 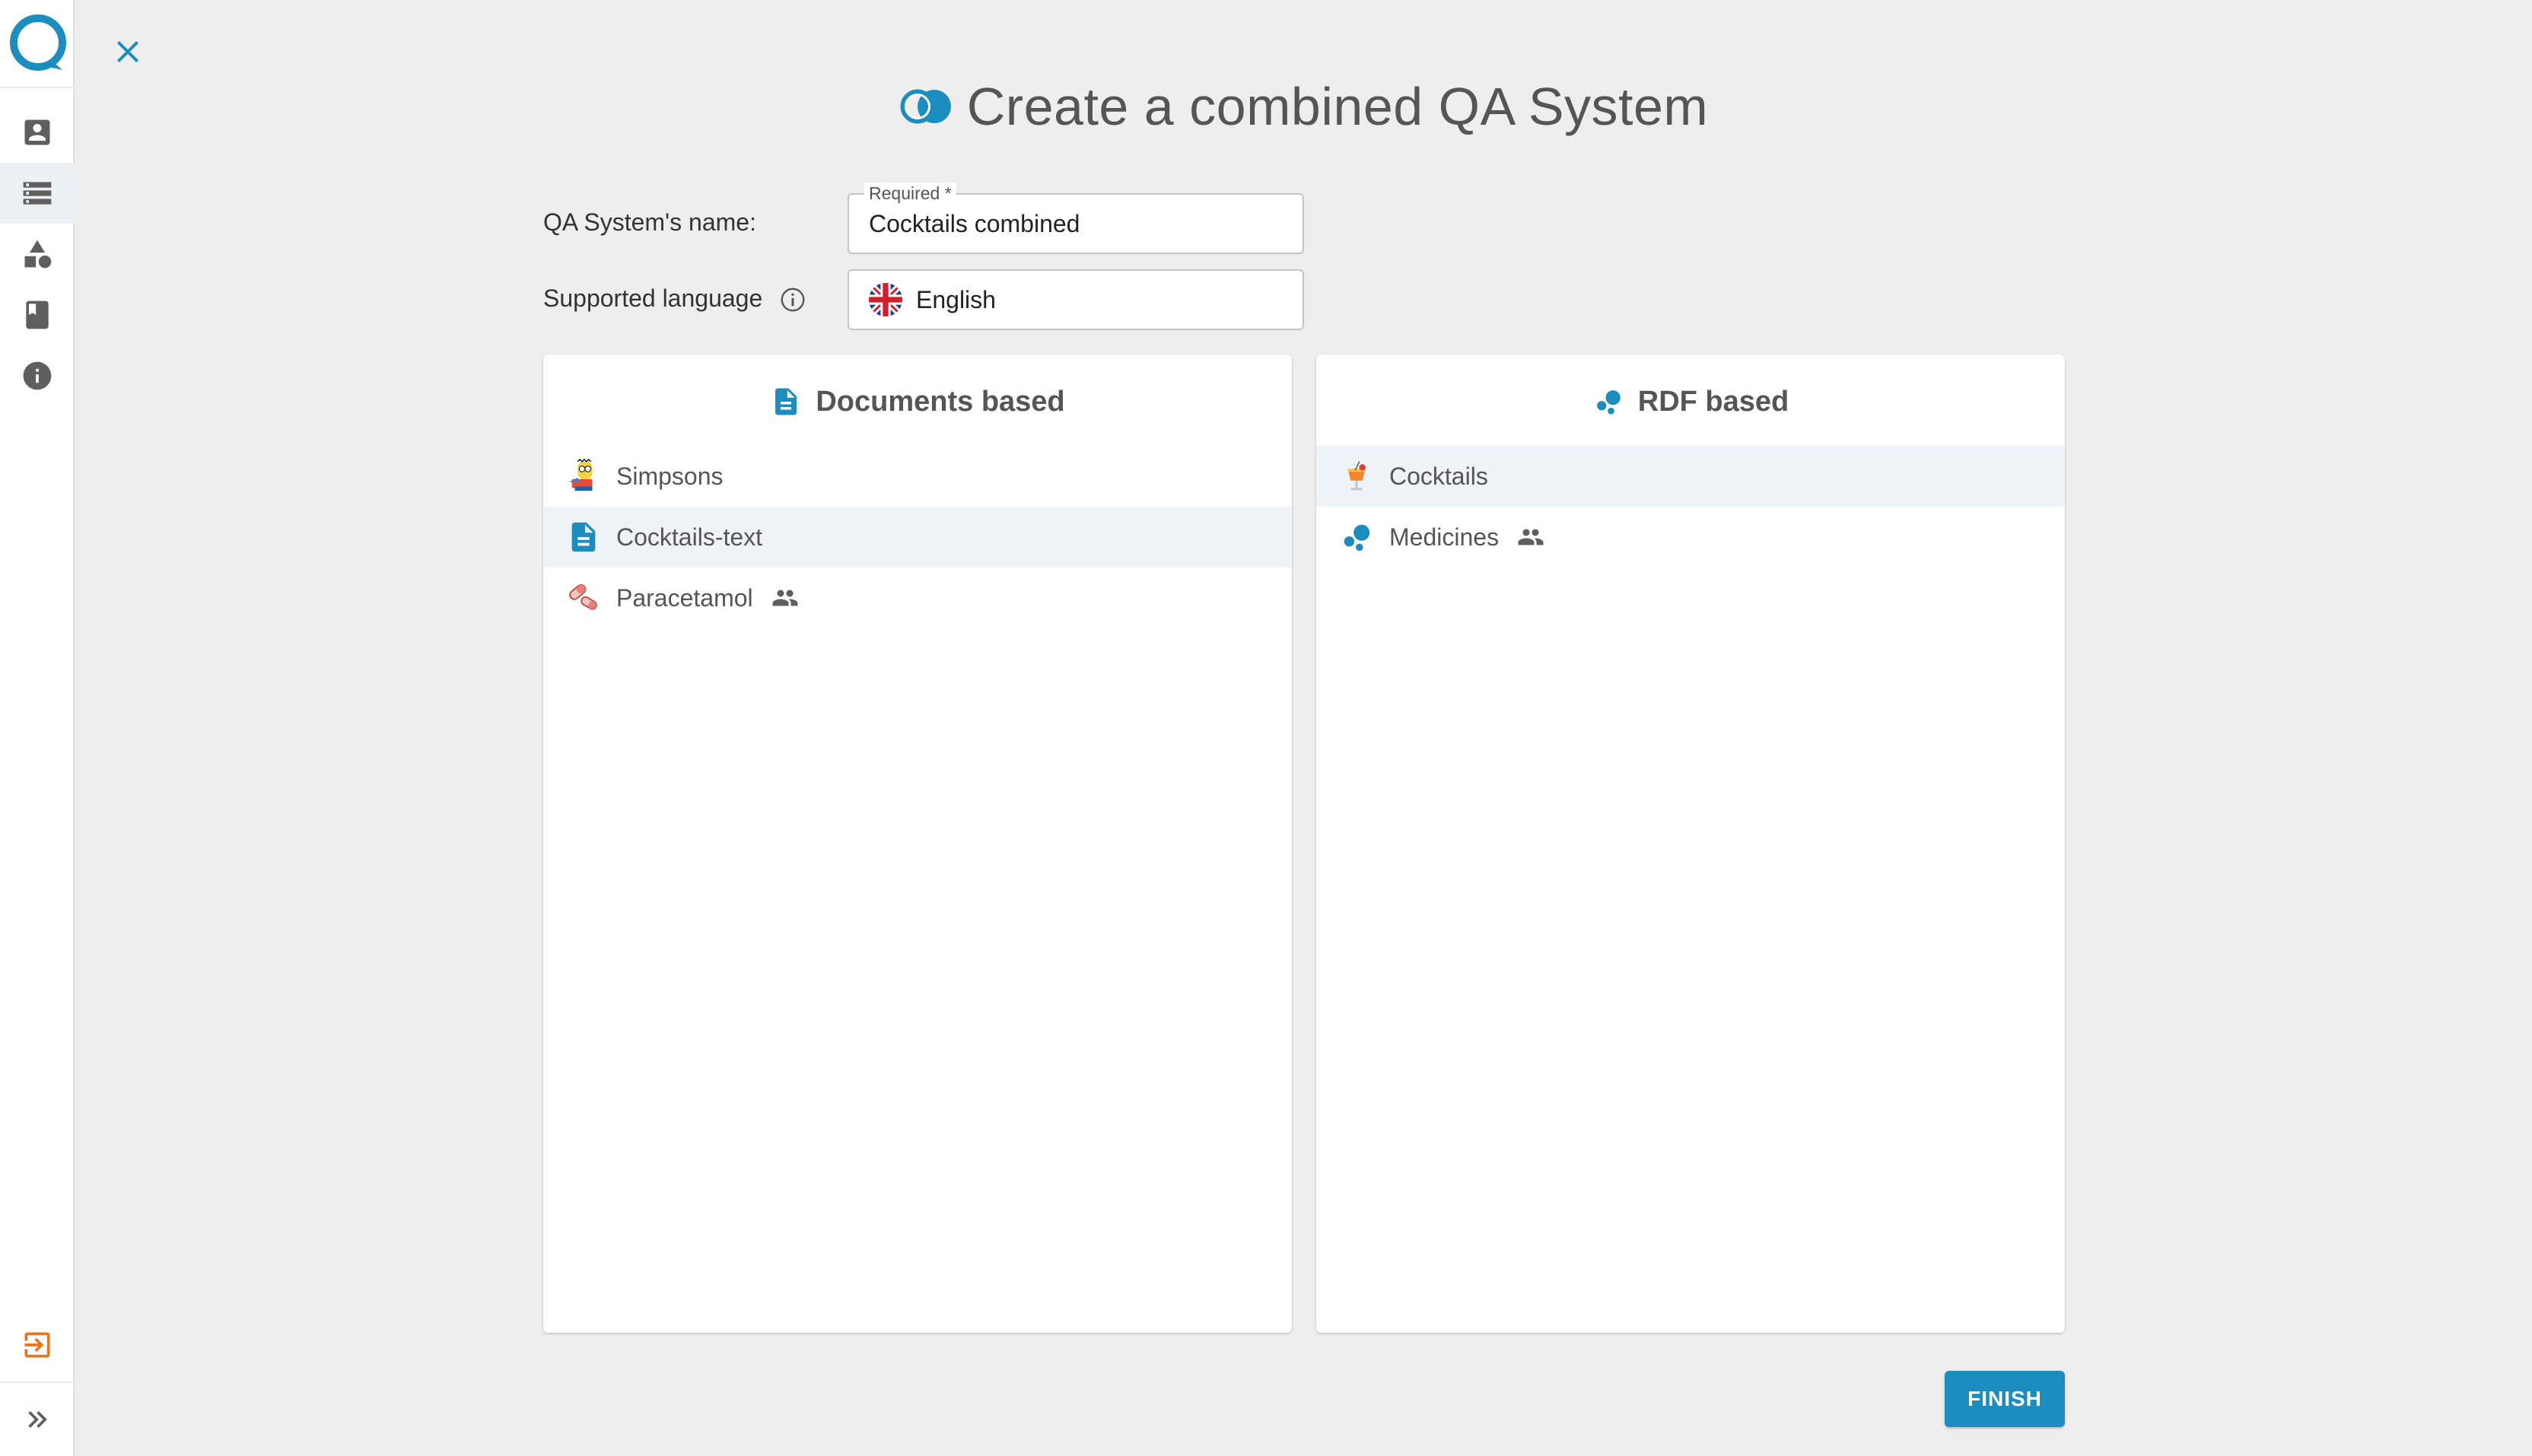 I want to click on expand-sidebar-button, so click(x=37, y=1419).